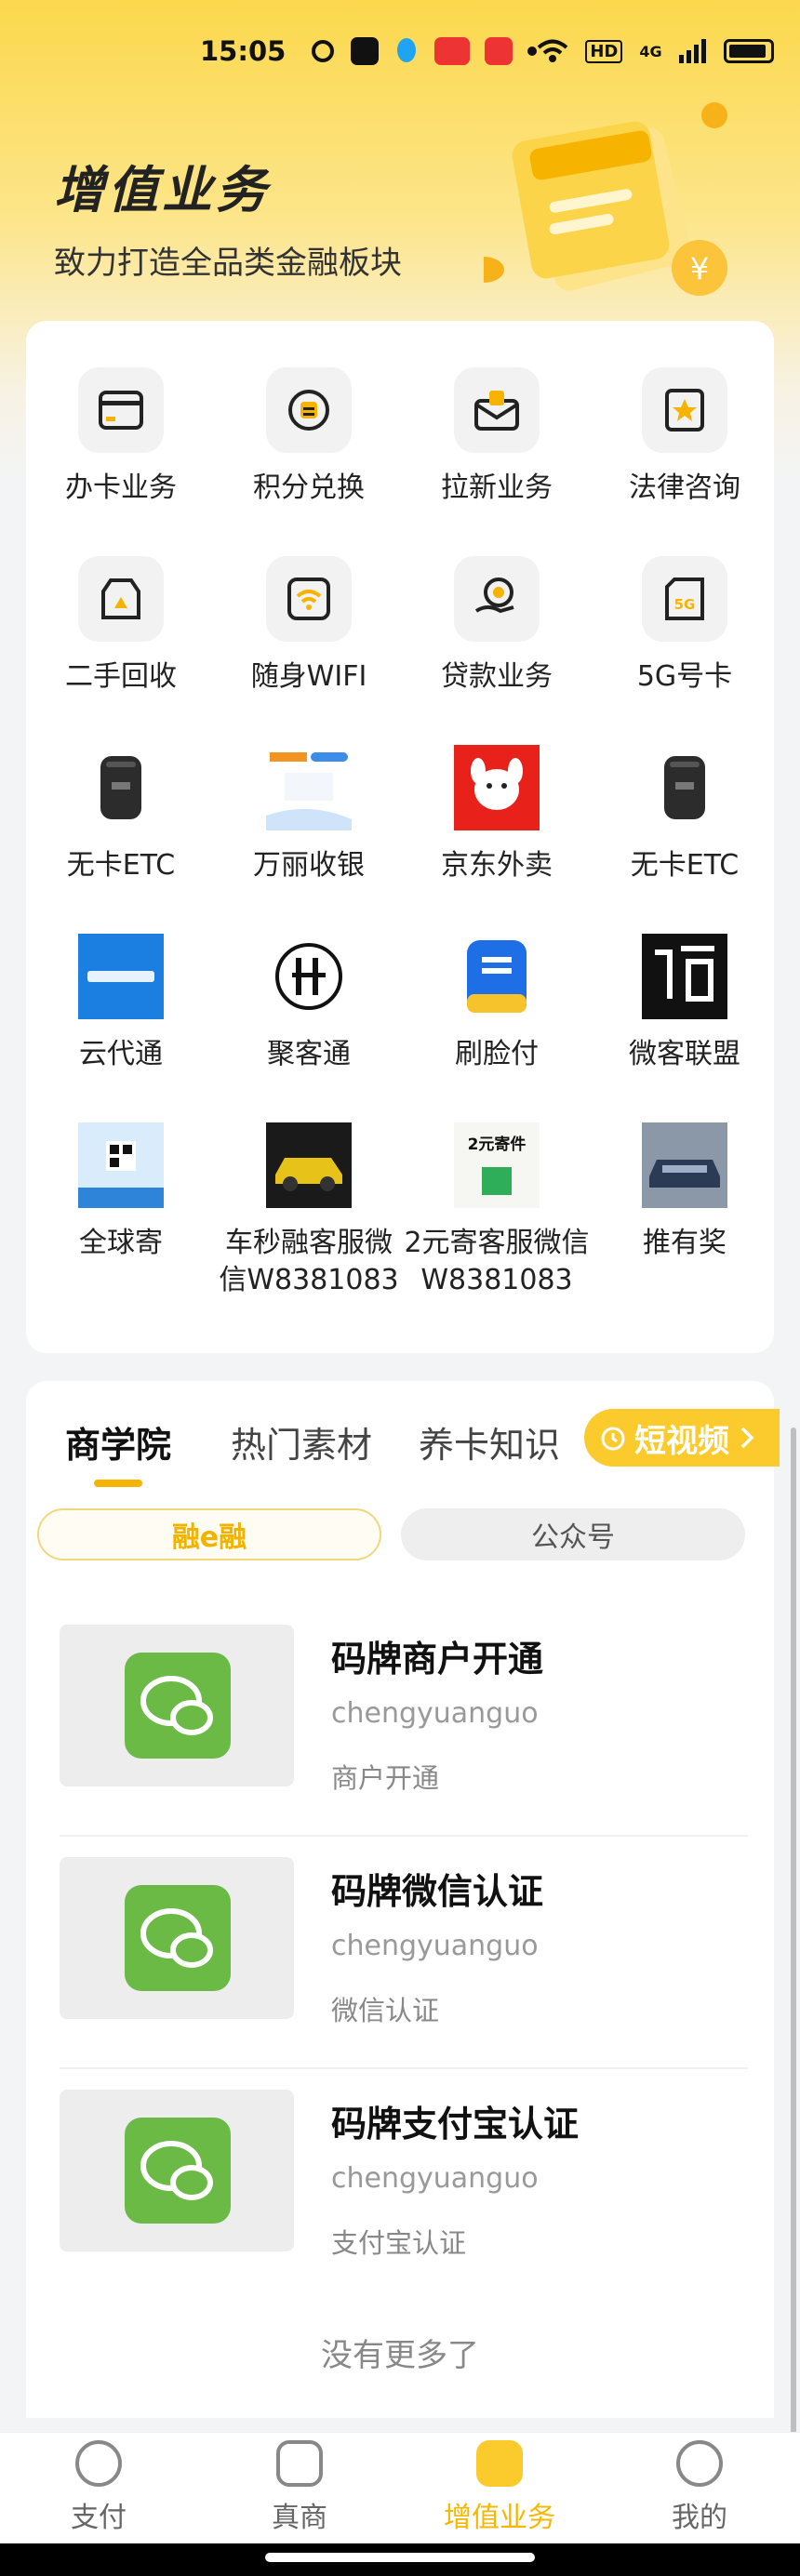 The height and width of the screenshot is (2576, 800). I want to click on scrollbar, so click(793, 1938).